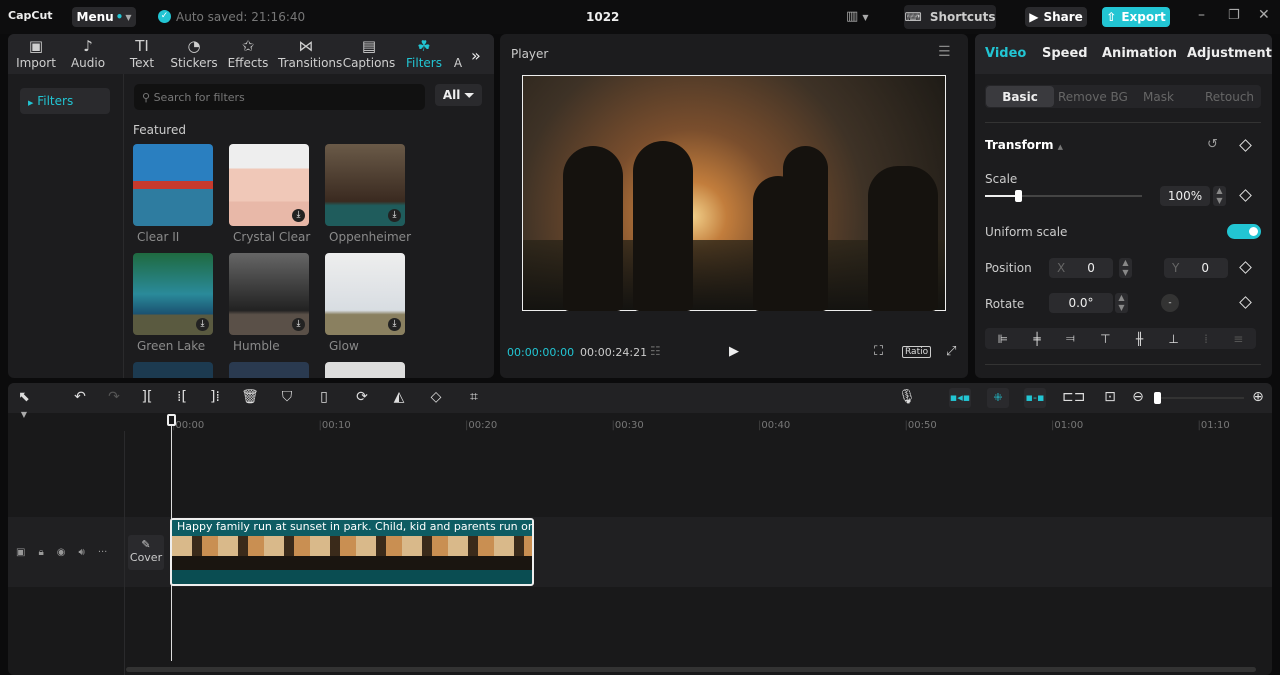 The height and width of the screenshot is (675, 1280). I want to click on tab-a: A, so click(458, 53).